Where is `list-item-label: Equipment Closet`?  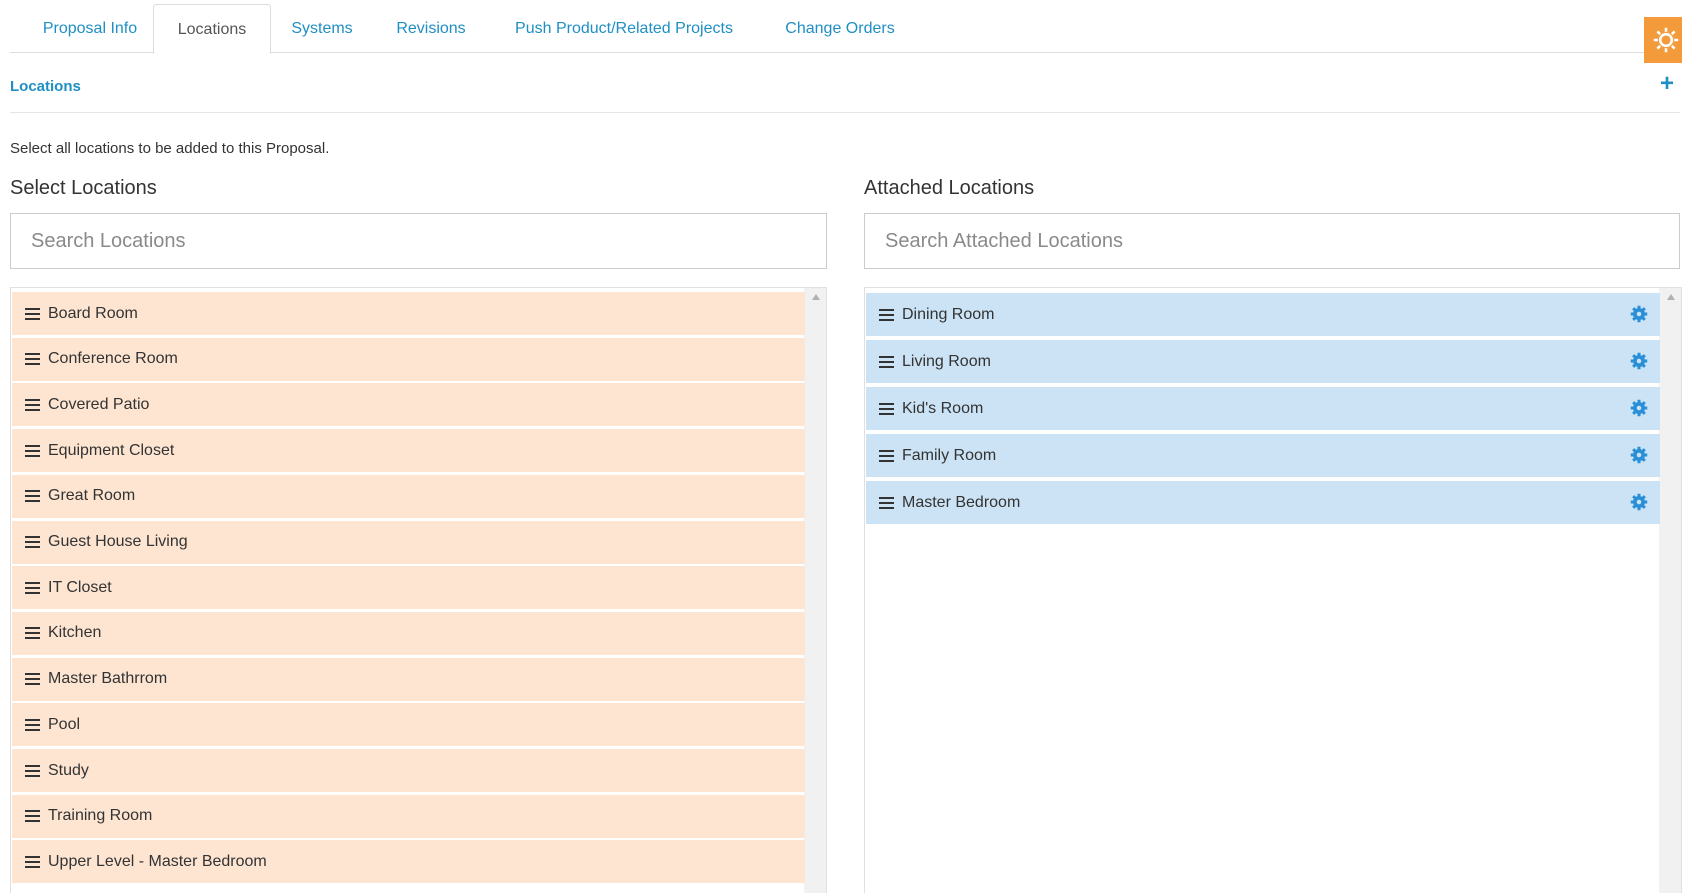
list-item-label: Equipment Closet is located at coordinates (111, 450).